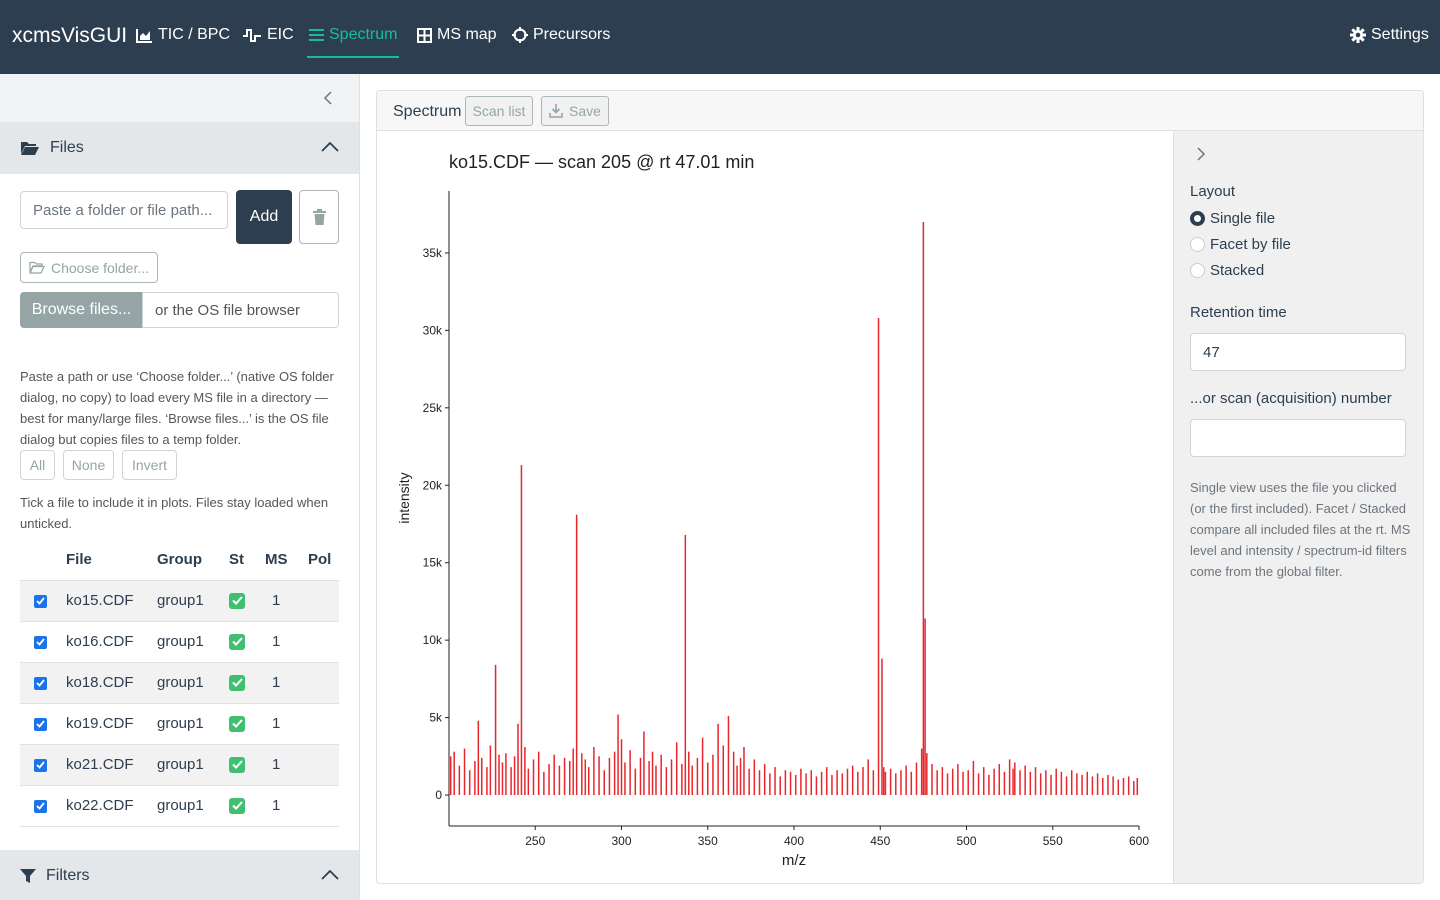 This screenshot has height=900, width=1440. What do you see at coordinates (1389, 35) in the screenshot?
I see `settings-button: Settings` at bounding box center [1389, 35].